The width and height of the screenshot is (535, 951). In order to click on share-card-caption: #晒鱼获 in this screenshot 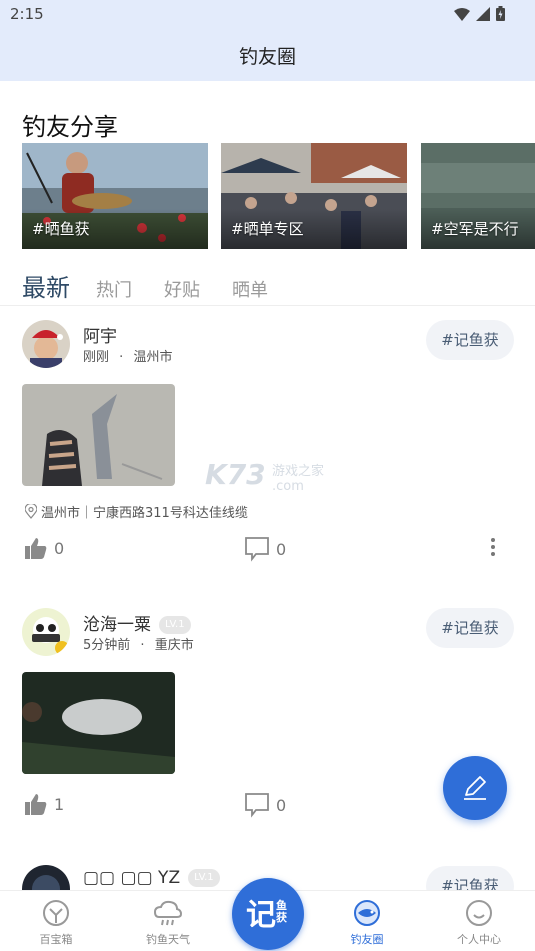, I will do `click(61, 229)`.